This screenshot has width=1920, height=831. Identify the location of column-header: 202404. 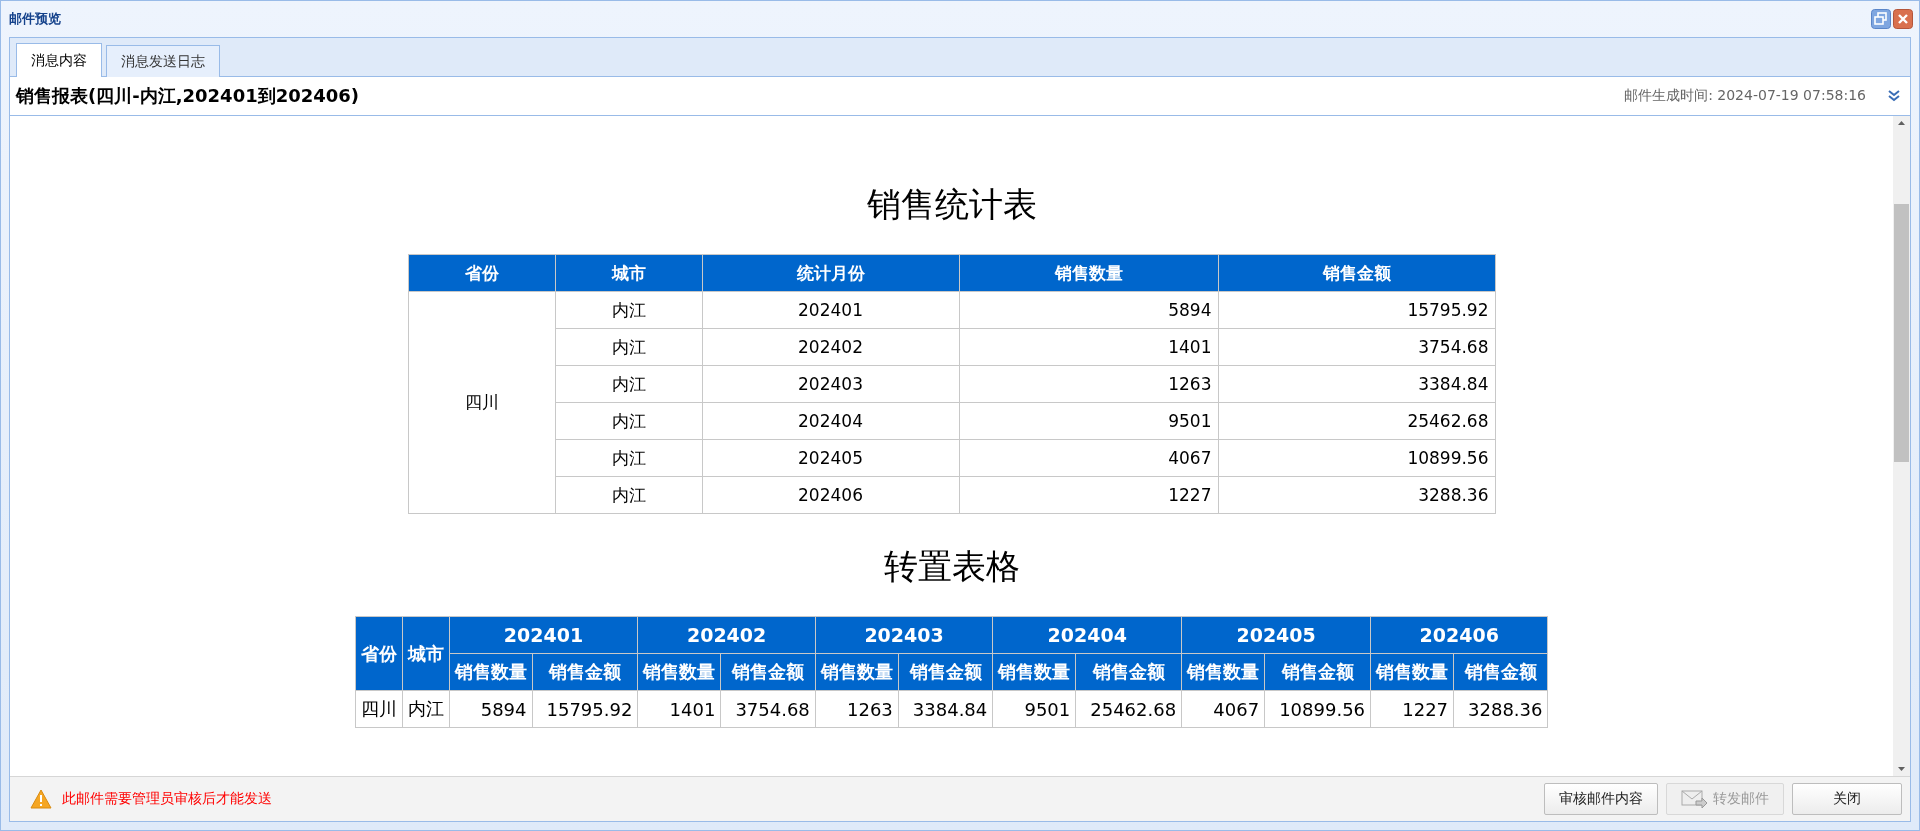
(1087, 635).